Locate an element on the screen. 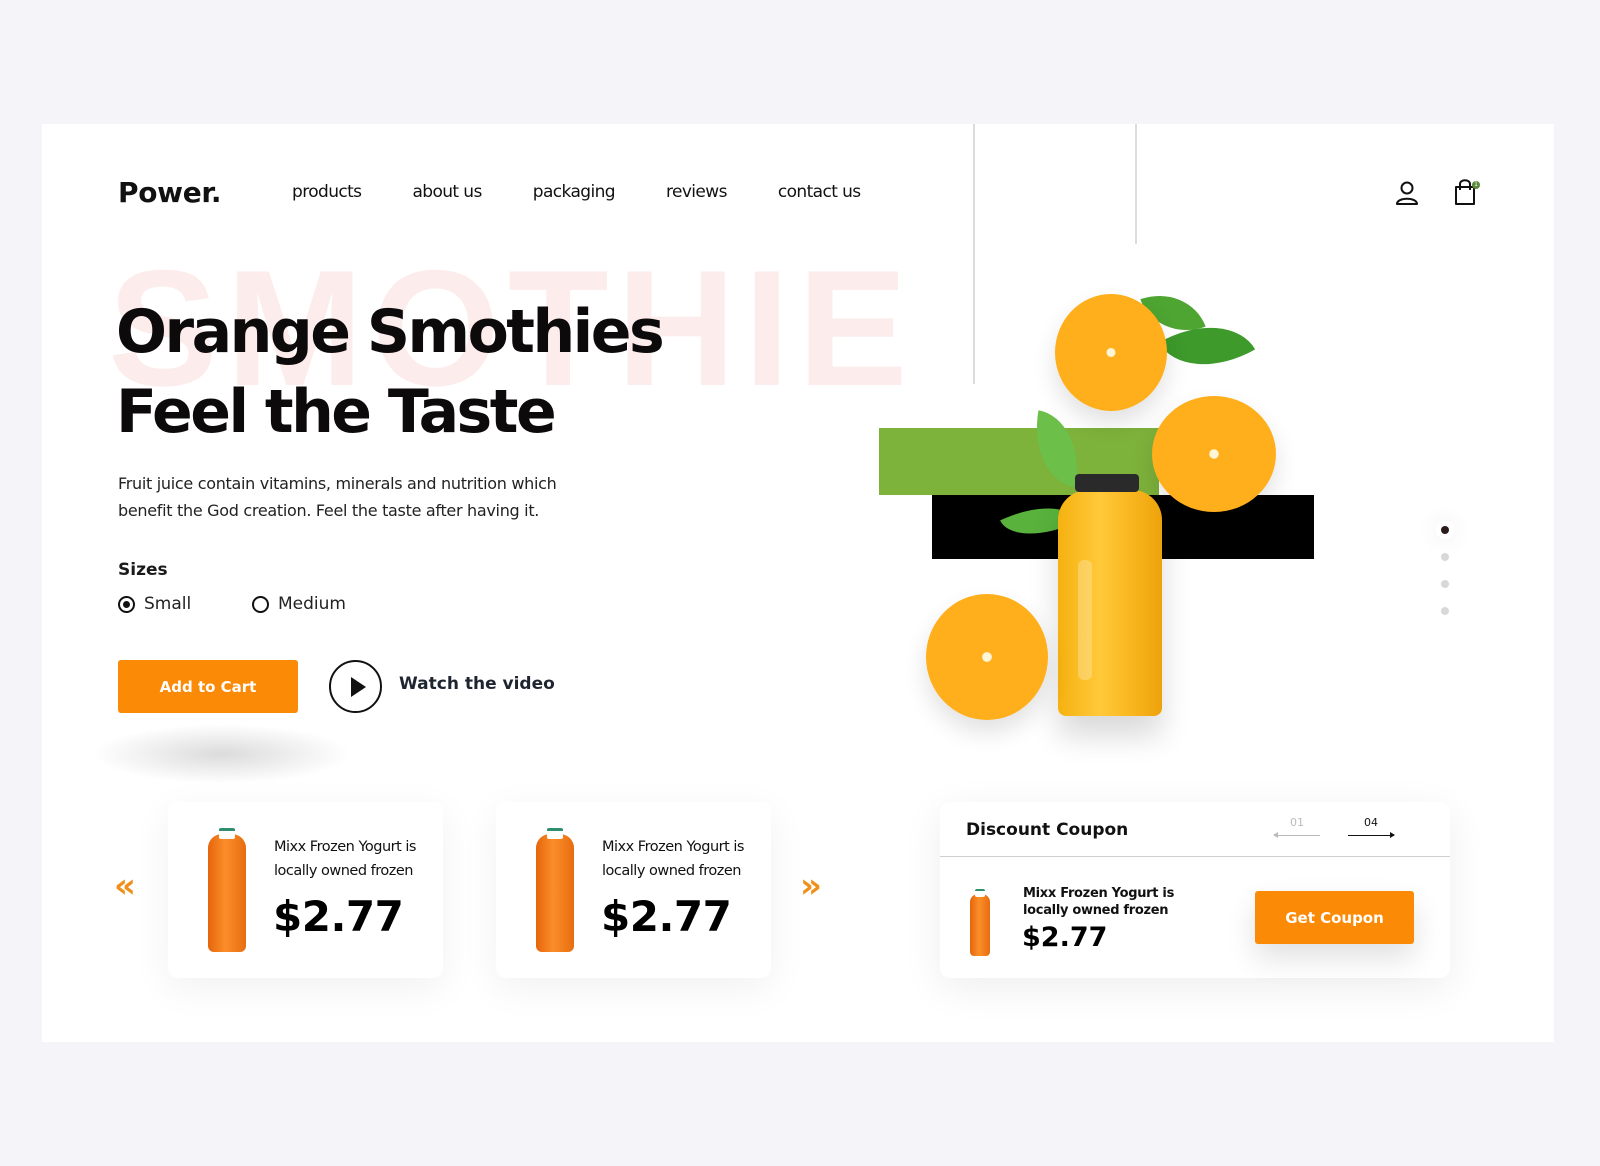  slider-pagination is located at coordinates (1445, 580).